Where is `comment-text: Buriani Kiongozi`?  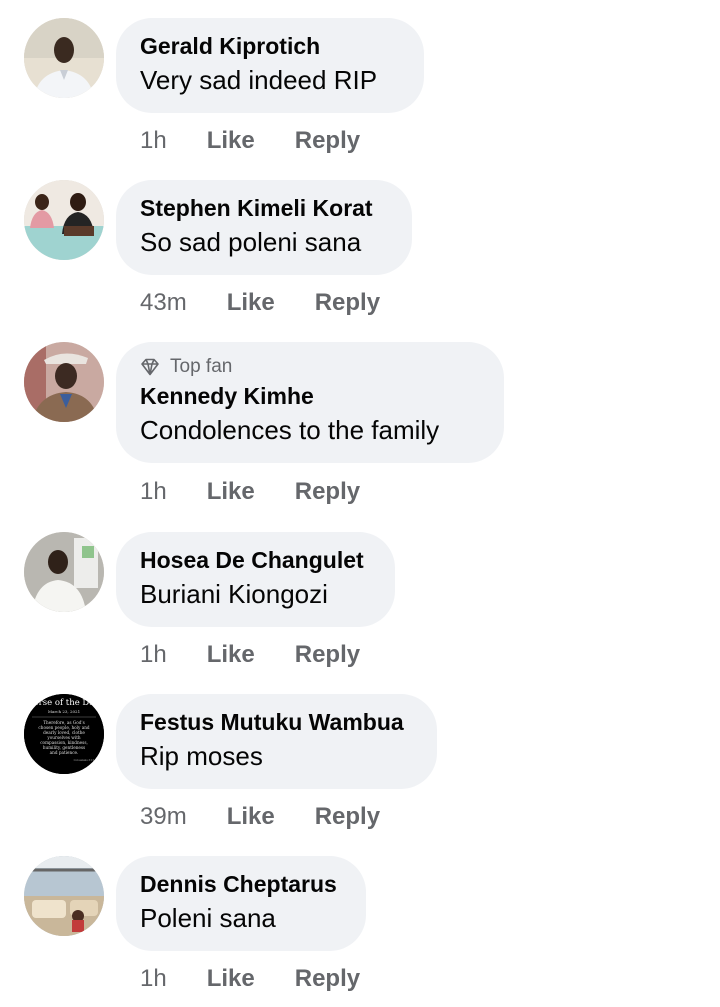
comment-text: Buriani Kiongozi is located at coordinates (234, 594).